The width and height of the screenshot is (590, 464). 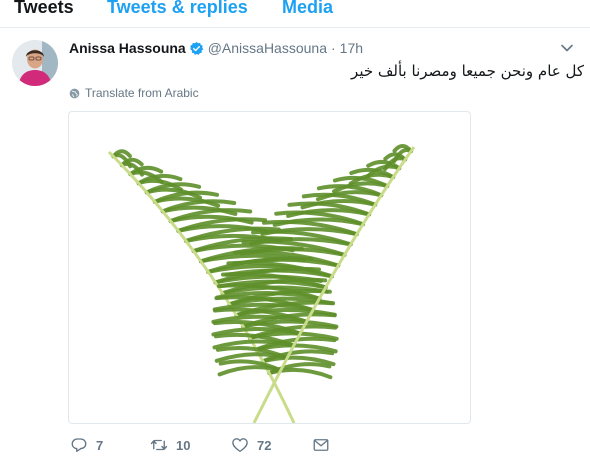 What do you see at coordinates (177, 9) in the screenshot?
I see `tab-tweets-and-replies: Tweets & replies` at bounding box center [177, 9].